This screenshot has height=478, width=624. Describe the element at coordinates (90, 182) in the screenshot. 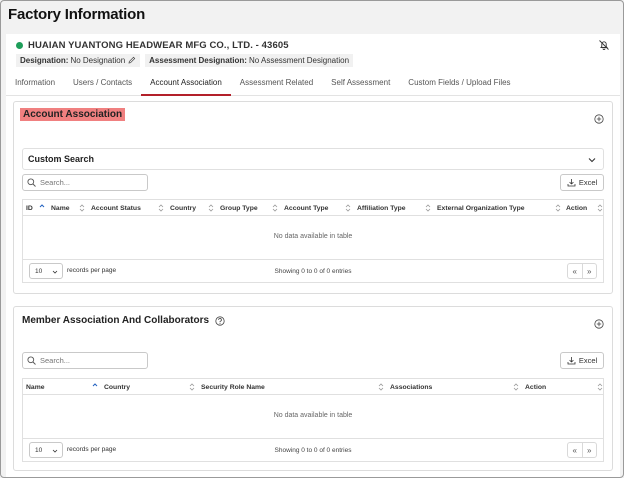

I see `account-search-input` at that location.